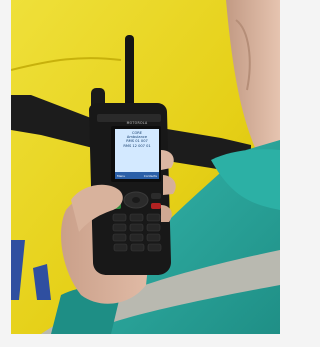 Image resolution: width=320 pixels, height=347 pixels. Describe the element at coordinates (156, 196) in the screenshot. I see `softkey-right` at that location.